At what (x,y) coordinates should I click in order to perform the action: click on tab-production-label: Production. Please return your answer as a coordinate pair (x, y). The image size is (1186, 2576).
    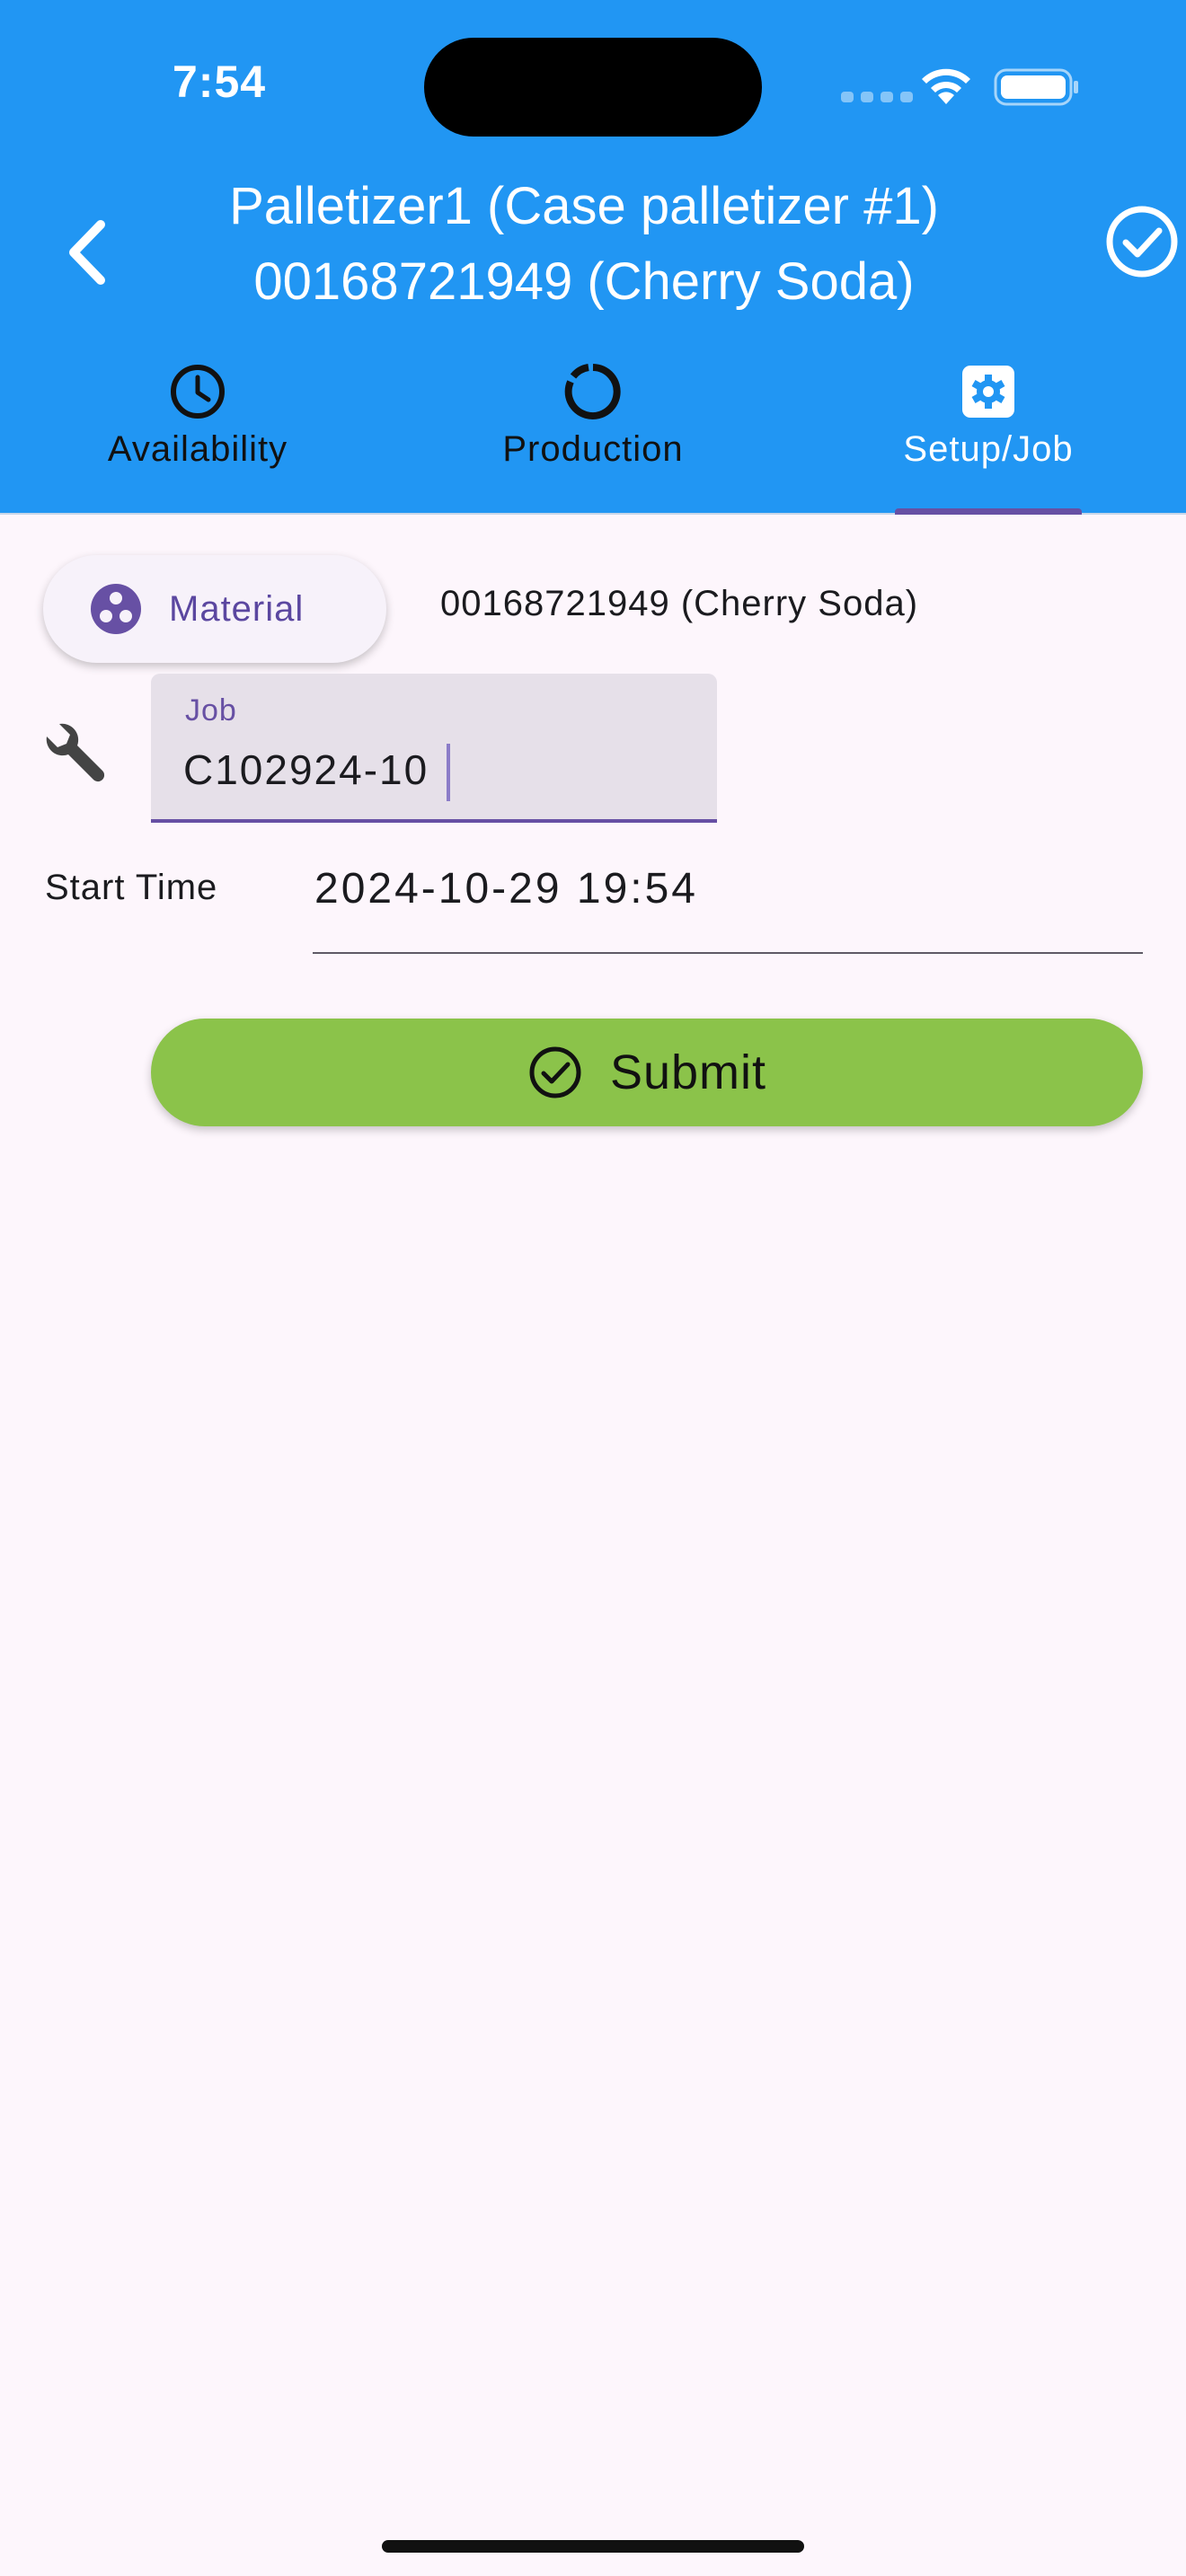
    Looking at the image, I should click on (593, 449).